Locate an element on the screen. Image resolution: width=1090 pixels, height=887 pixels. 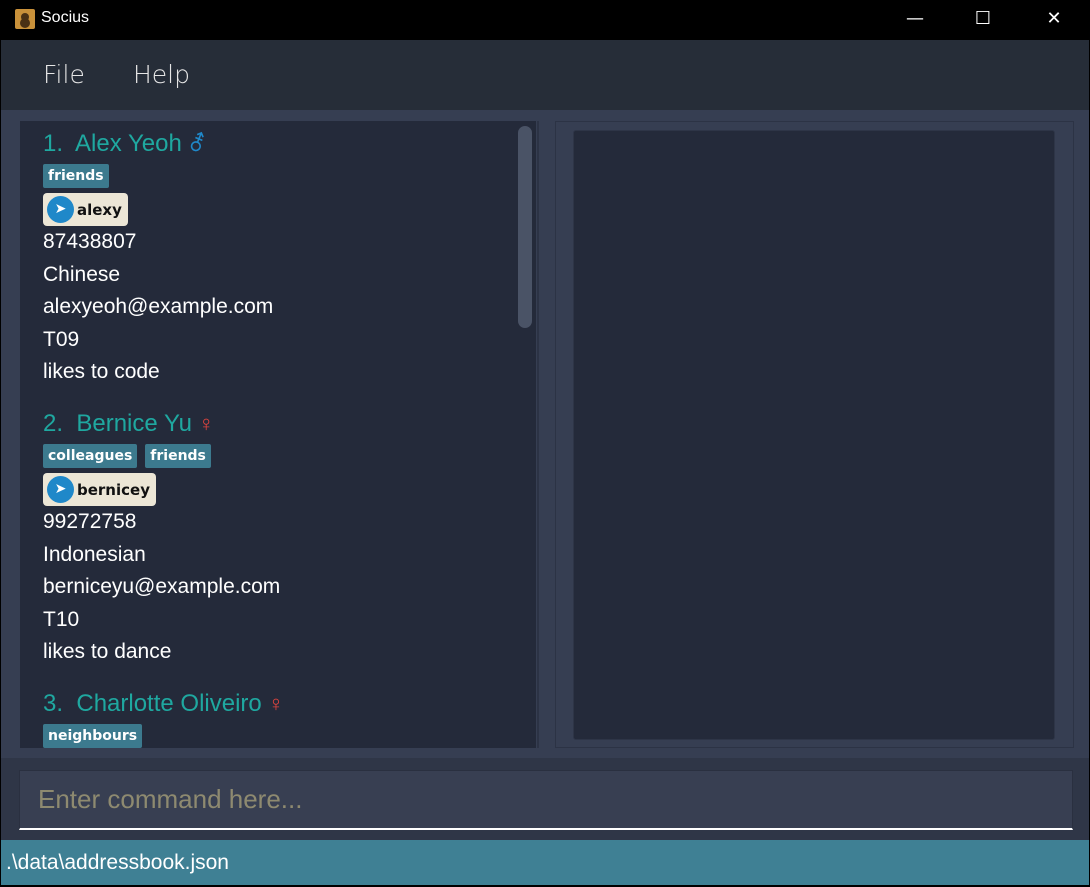
telegram-handle: bernicey is located at coordinates (113, 489).